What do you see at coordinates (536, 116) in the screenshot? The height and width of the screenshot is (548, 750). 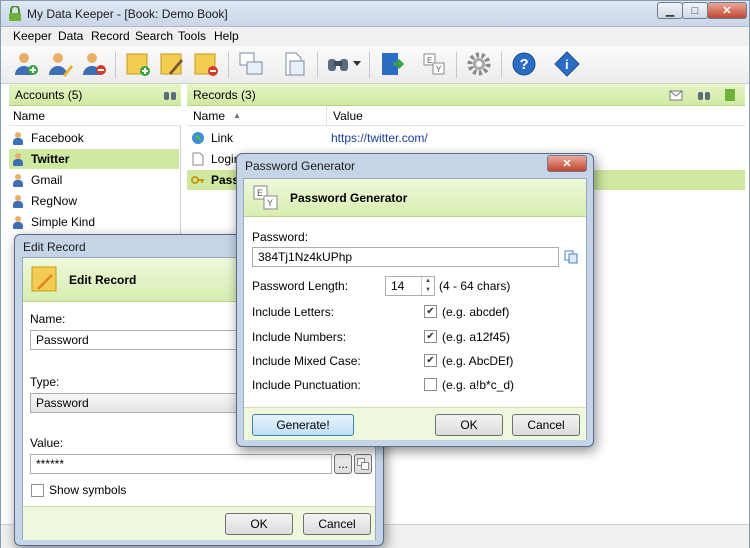 I see `records-value-column: Value` at bounding box center [536, 116].